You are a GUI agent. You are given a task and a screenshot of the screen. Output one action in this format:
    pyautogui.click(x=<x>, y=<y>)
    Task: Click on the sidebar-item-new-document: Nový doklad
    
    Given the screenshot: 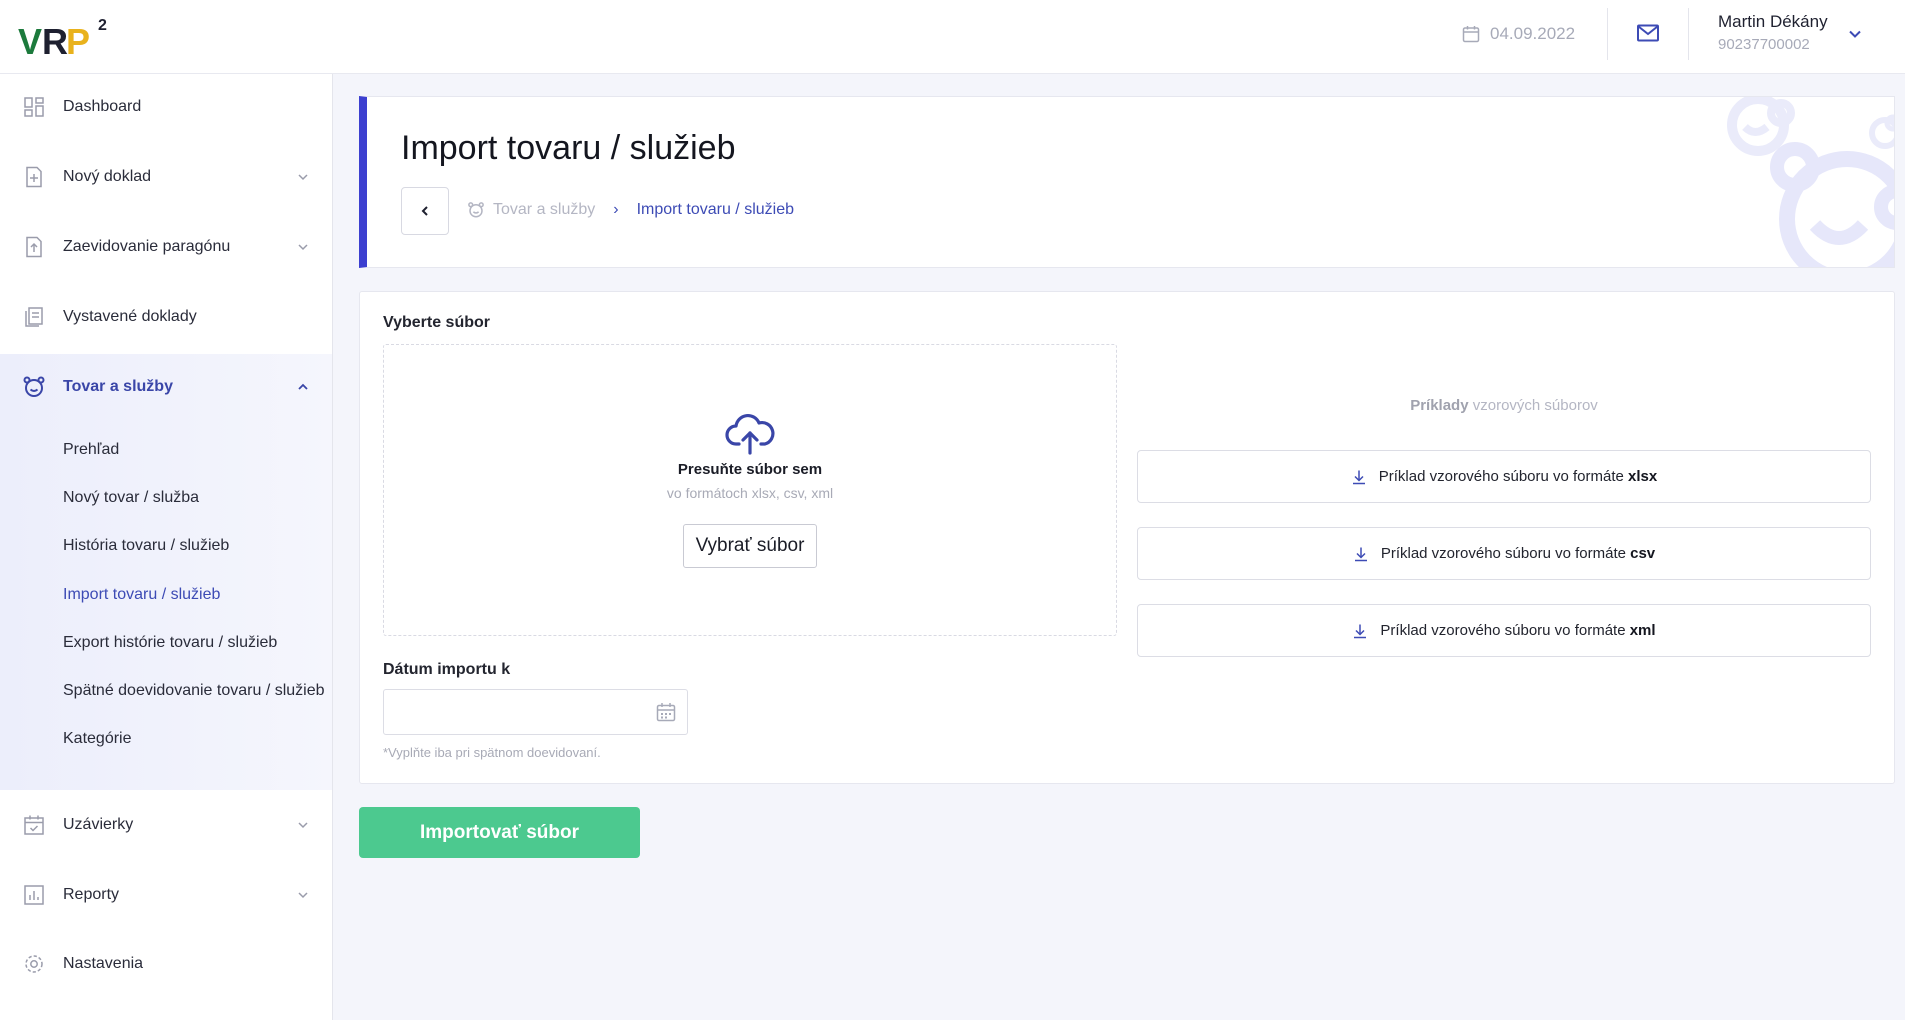 What is the action you would take?
    pyautogui.click(x=166, y=177)
    